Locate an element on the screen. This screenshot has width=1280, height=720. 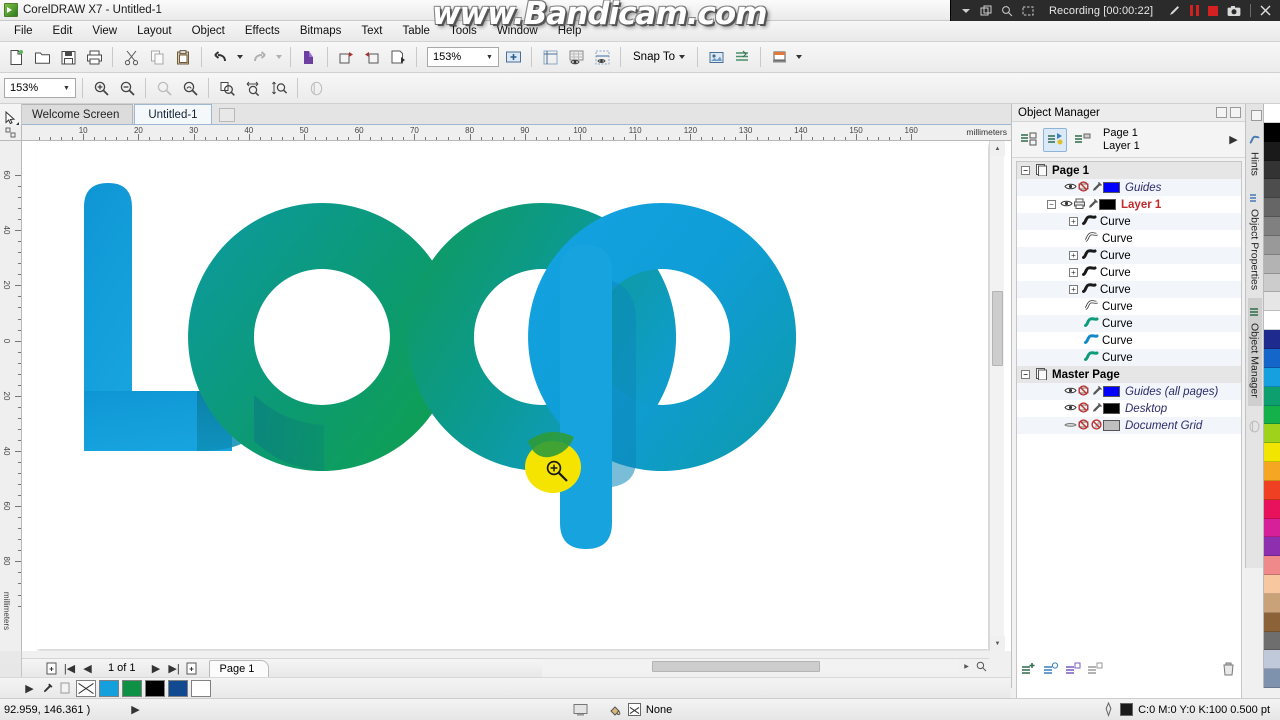
previous-page-icon: ◀ is located at coordinates (87, 668).